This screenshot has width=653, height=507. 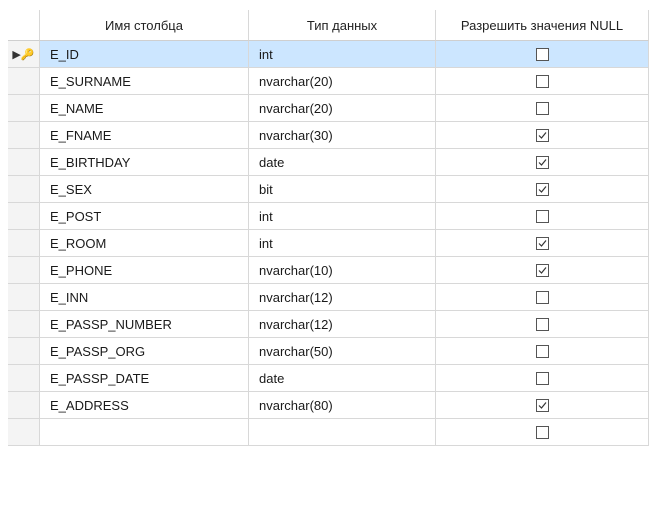 What do you see at coordinates (144, 432) in the screenshot?
I see `column-name-cell` at bounding box center [144, 432].